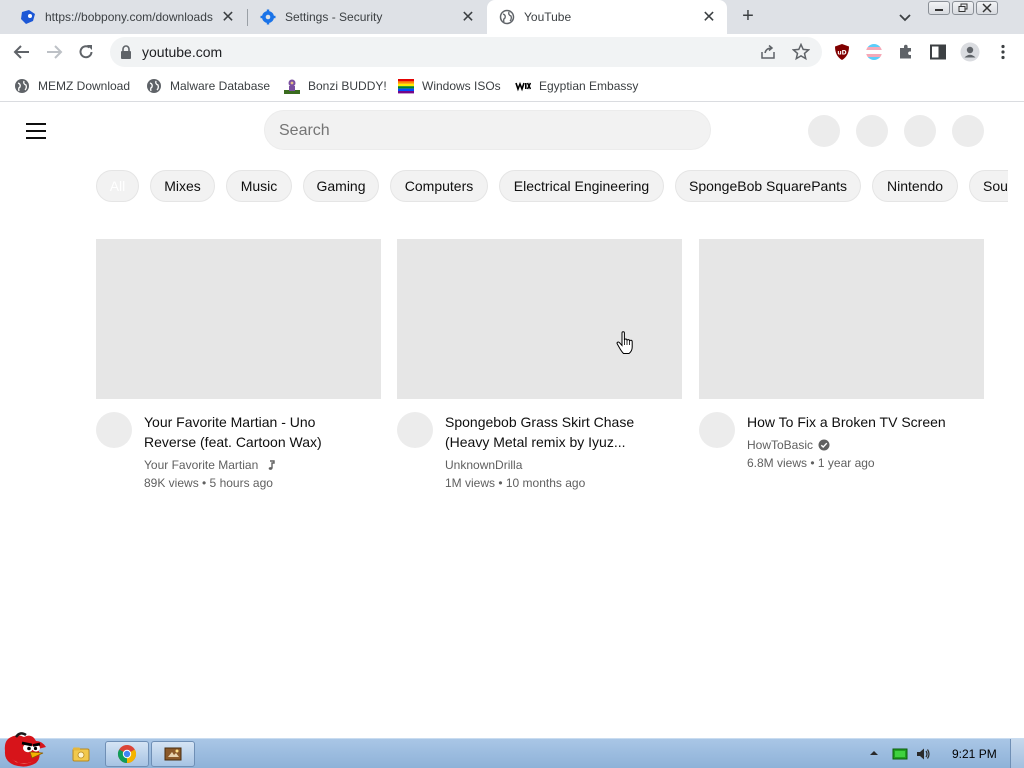 Image resolution: width=1024 pixels, height=768 pixels. What do you see at coordinates (25, 749) in the screenshot?
I see `angry-bird-start-icon` at bounding box center [25, 749].